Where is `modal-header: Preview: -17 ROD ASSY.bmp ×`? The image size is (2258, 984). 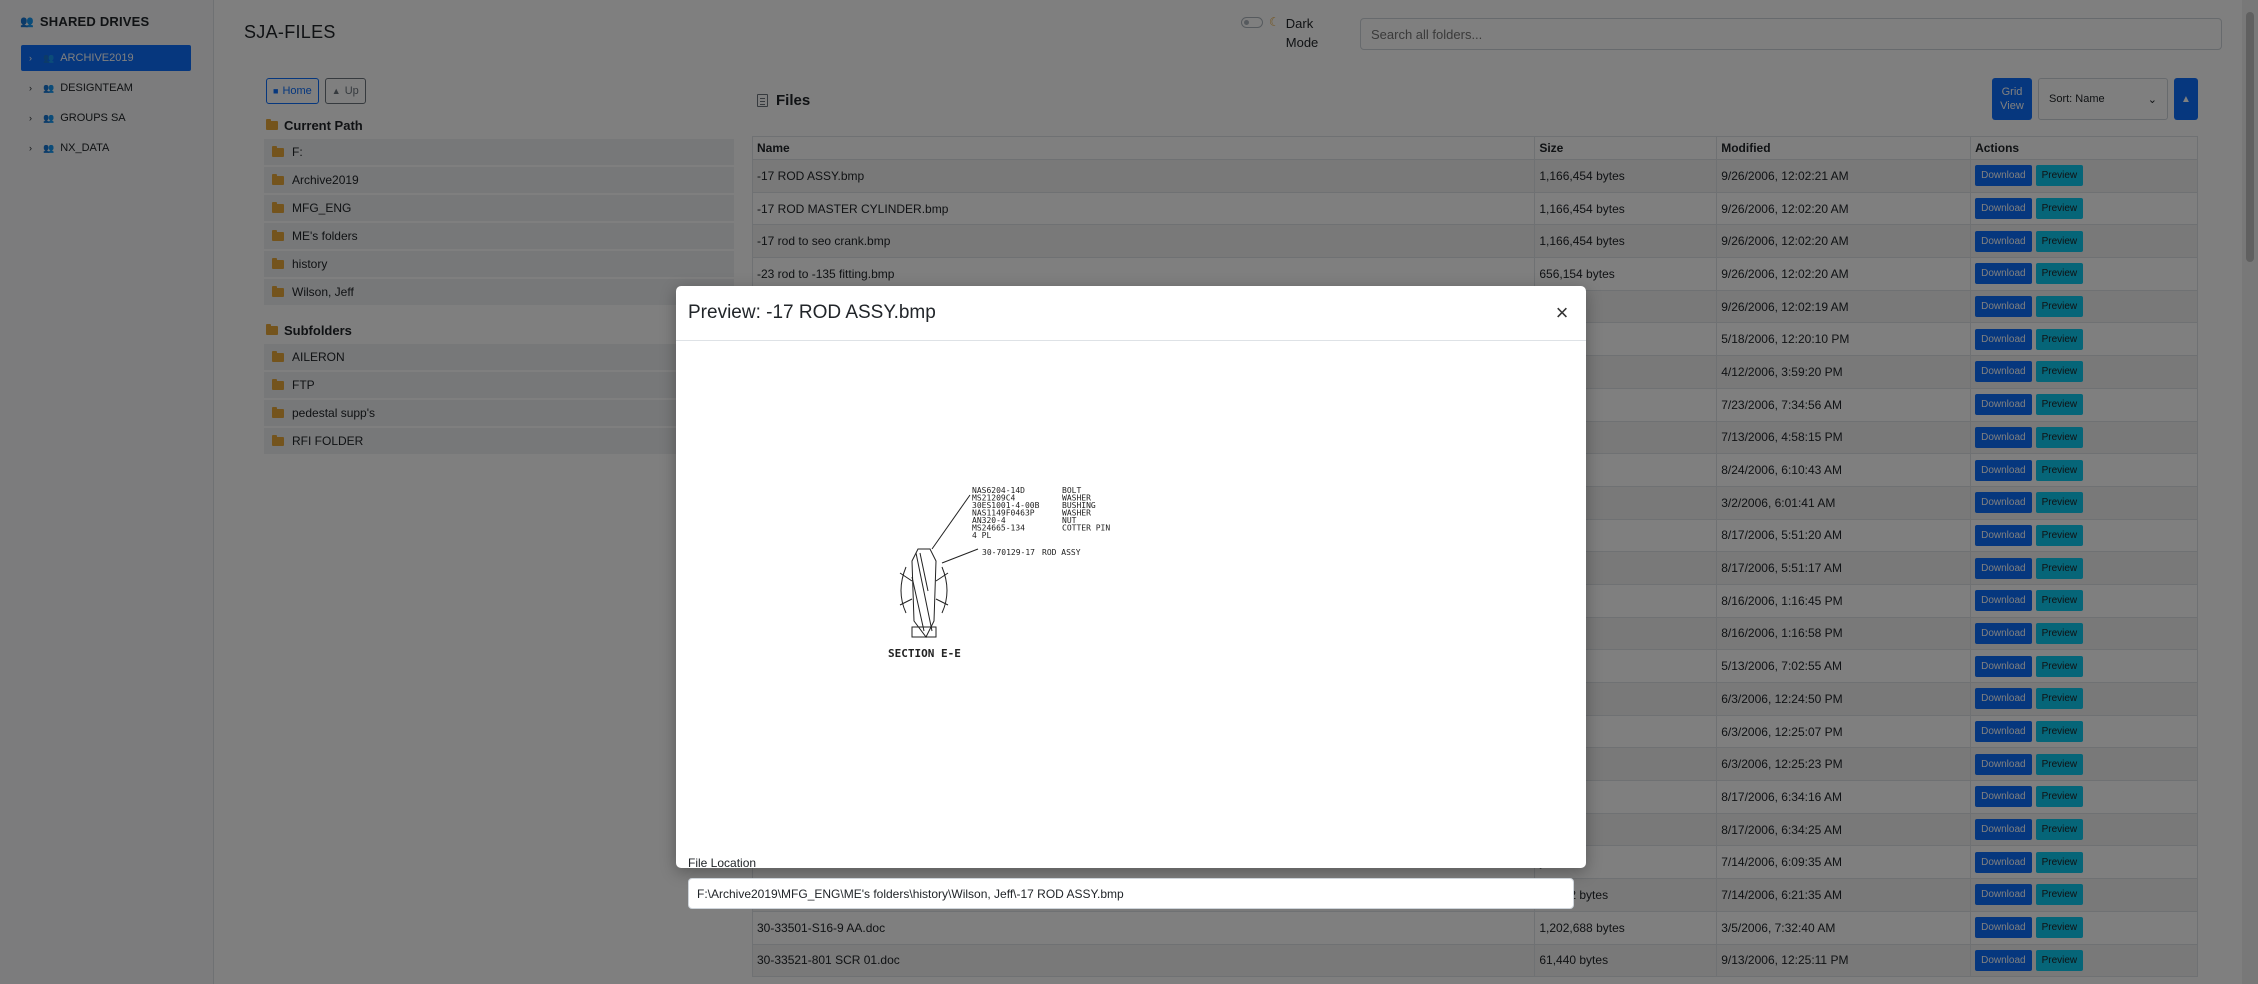
modal-header: Preview: -17 ROD ASSY.bmp × is located at coordinates (1131, 313).